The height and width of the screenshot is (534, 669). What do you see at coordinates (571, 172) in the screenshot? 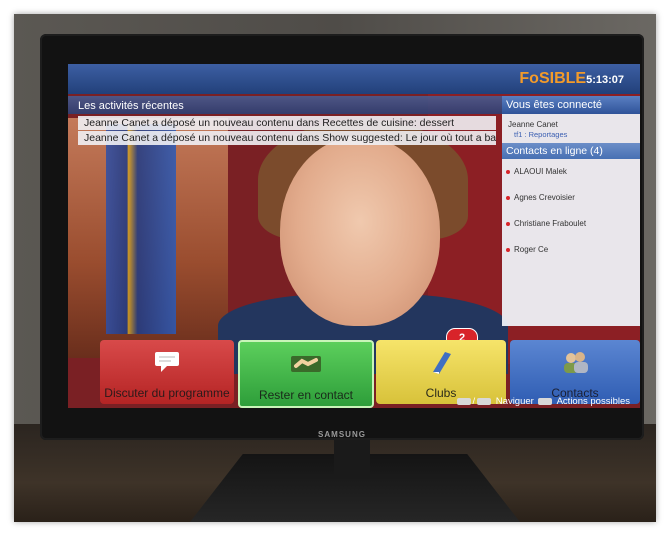
I see `contact-item: ALAOUI Malek` at bounding box center [571, 172].